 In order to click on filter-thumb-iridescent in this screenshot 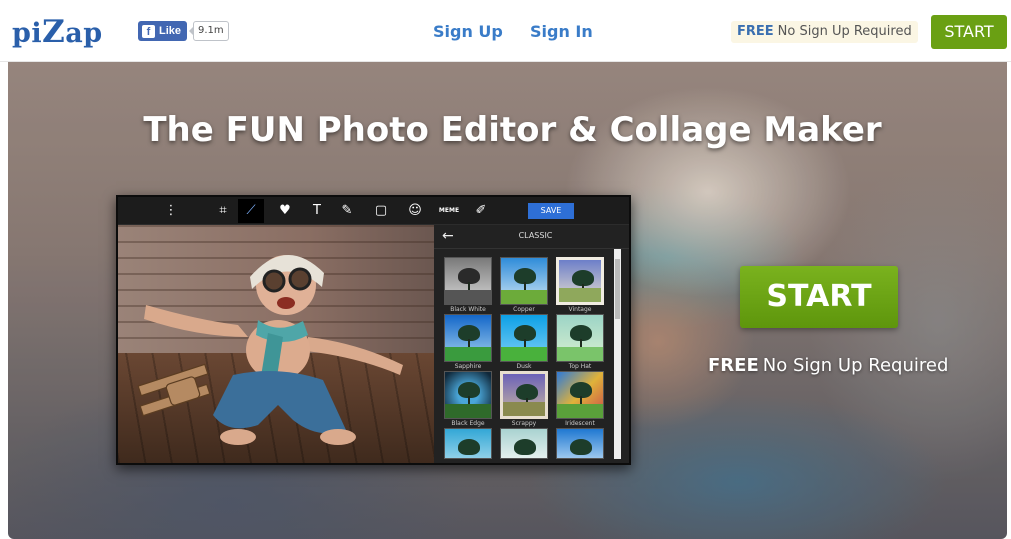, I will do `click(580, 395)`.